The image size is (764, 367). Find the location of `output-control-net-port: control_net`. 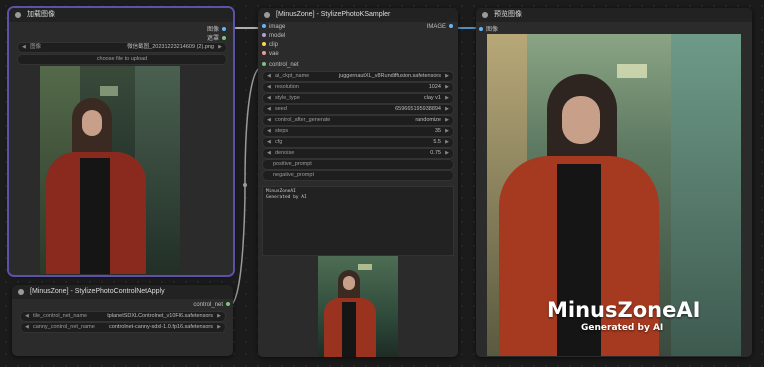

output-control-net-port: control_net is located at coordinates (213, 305).